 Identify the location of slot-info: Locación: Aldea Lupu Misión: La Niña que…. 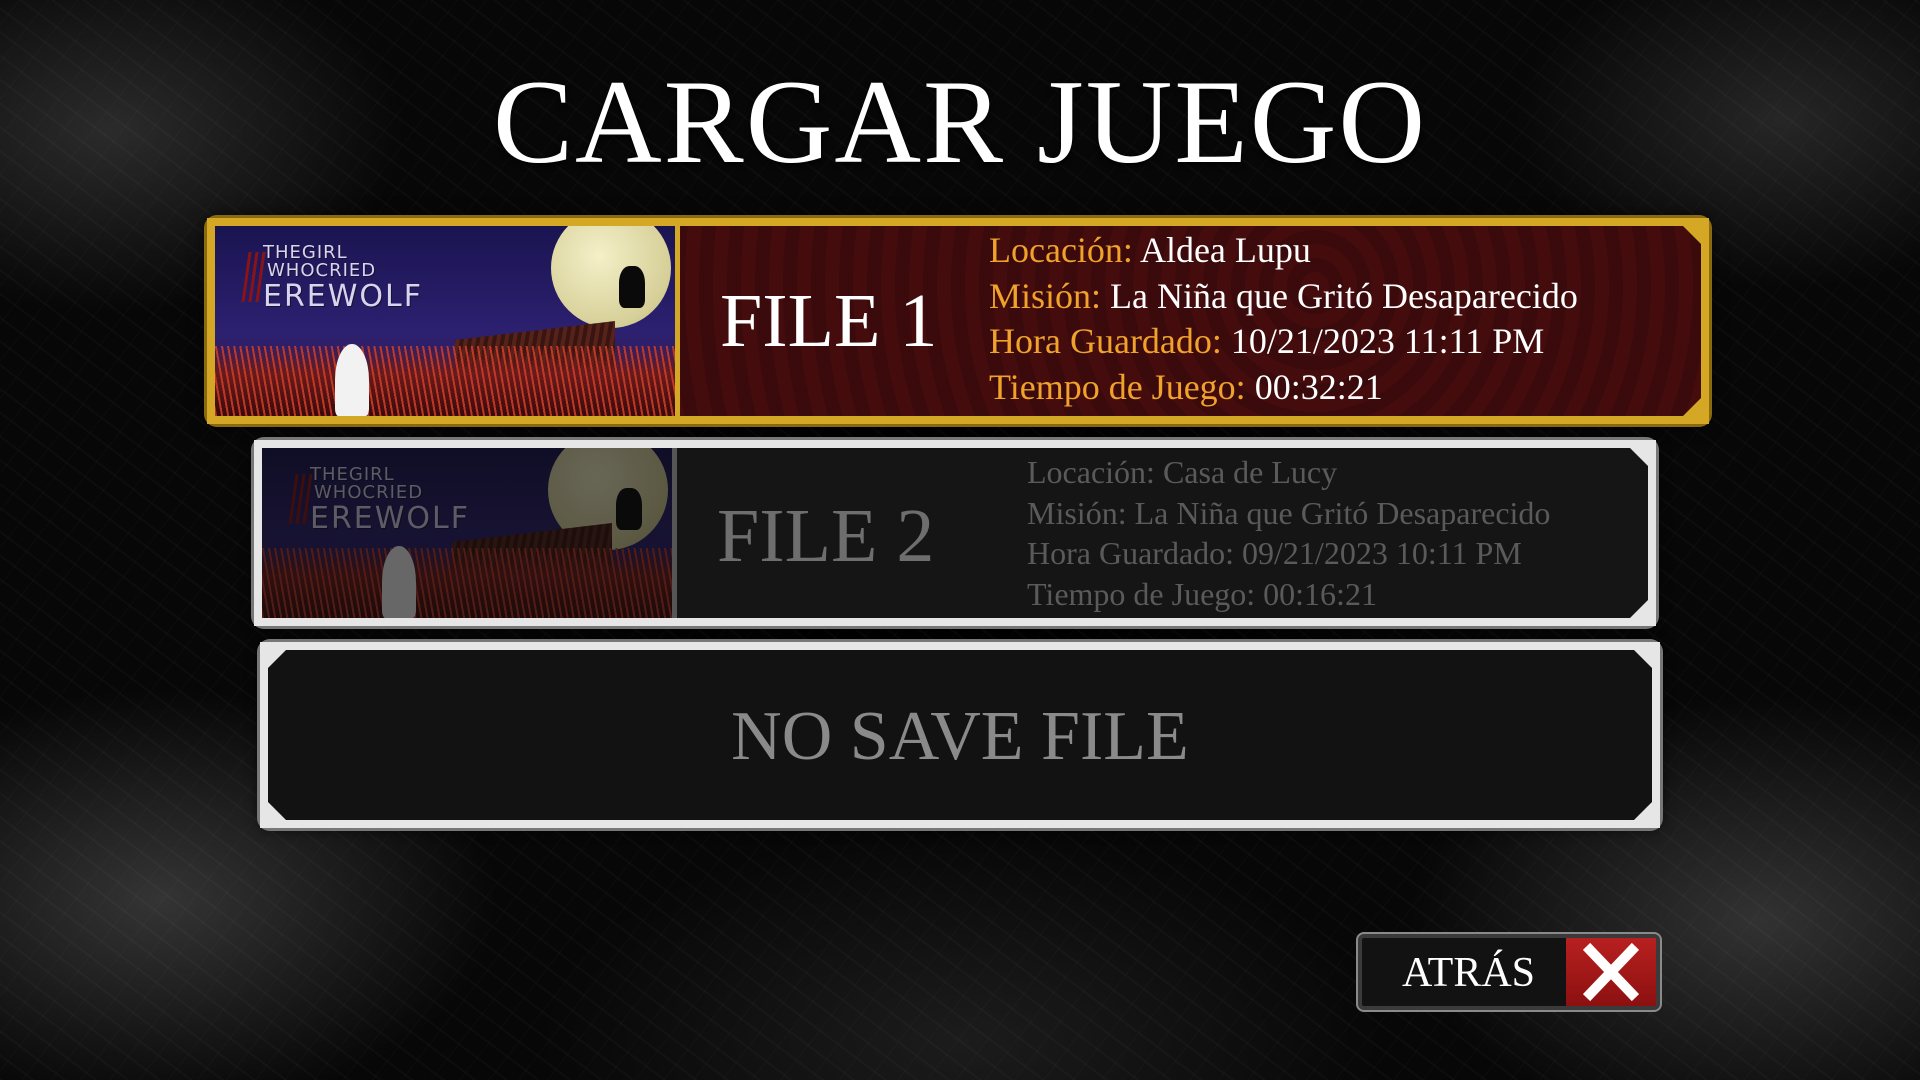
(1283, 319).